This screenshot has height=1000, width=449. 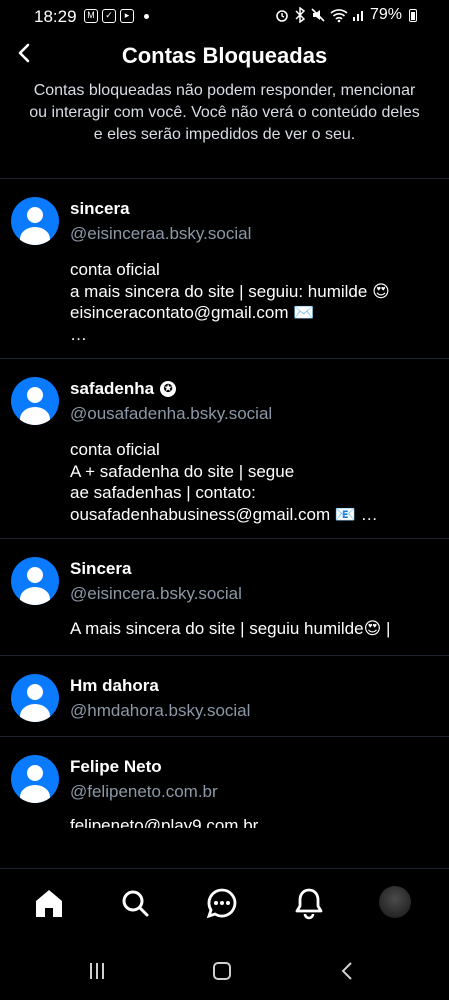 I want to click on notification-icons: M ✓ ▸, so click(x=116, y=16).